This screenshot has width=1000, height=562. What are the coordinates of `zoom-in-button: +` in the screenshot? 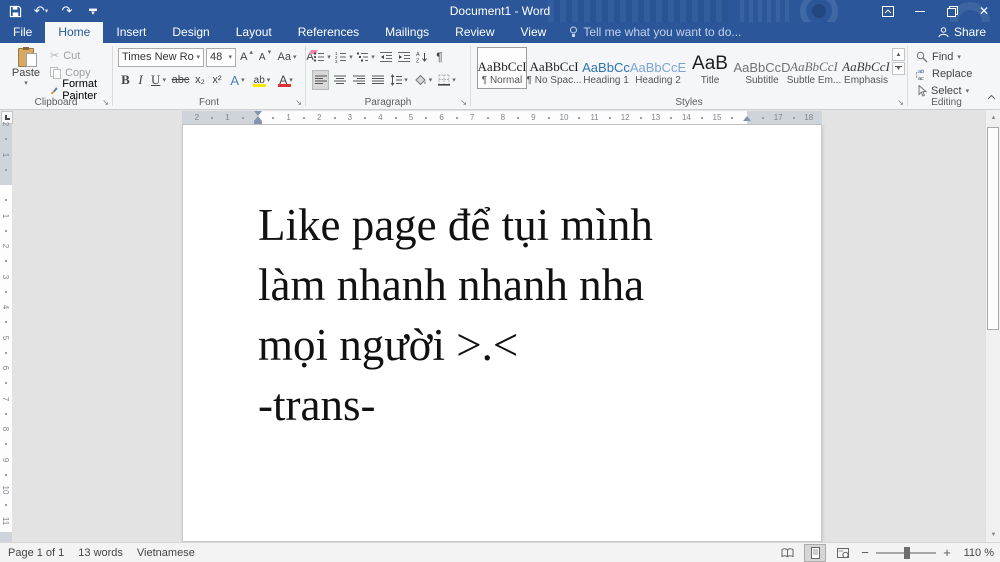 It's located at (947, 552).